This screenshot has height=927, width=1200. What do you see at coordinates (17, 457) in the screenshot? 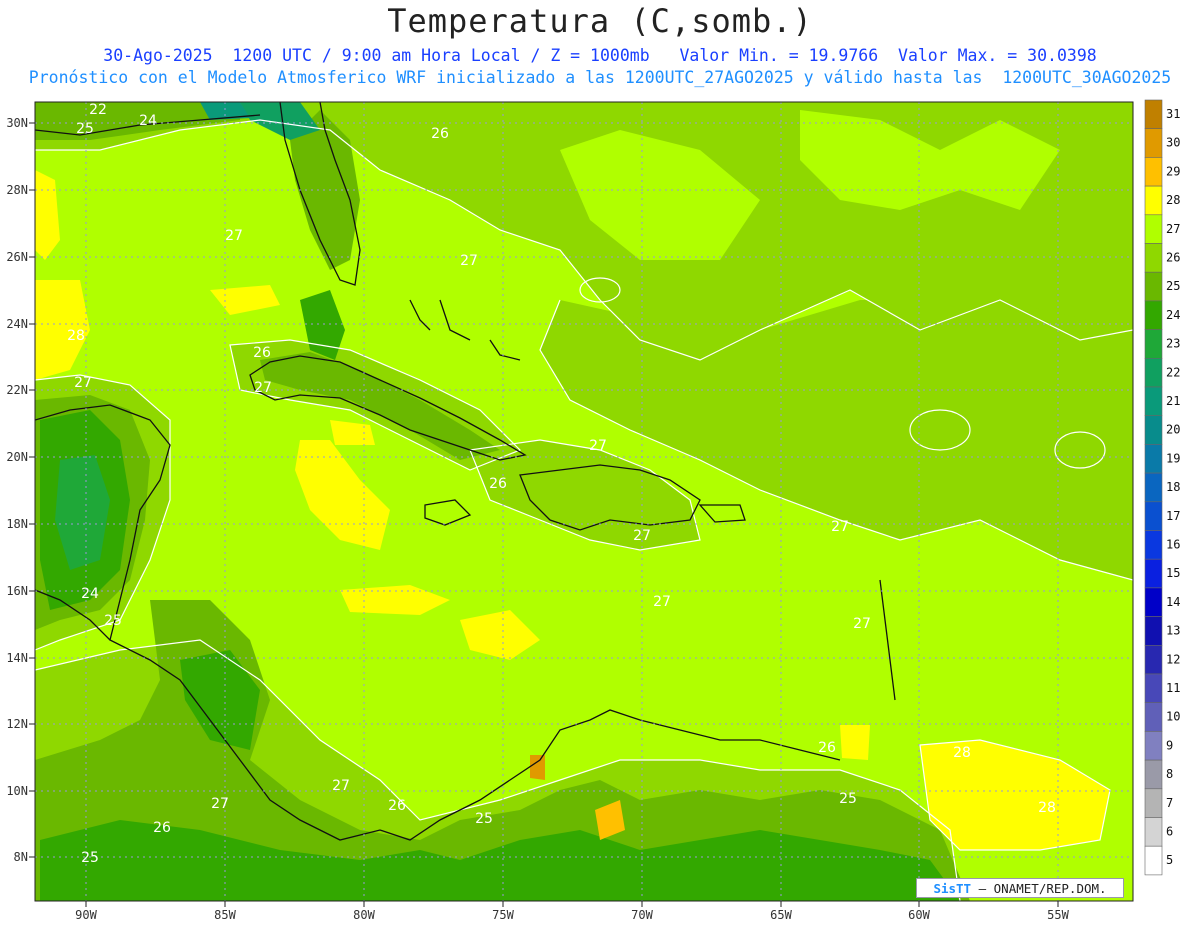
I see `lat-tick-label: 20N` at bounding box center [17, 457].